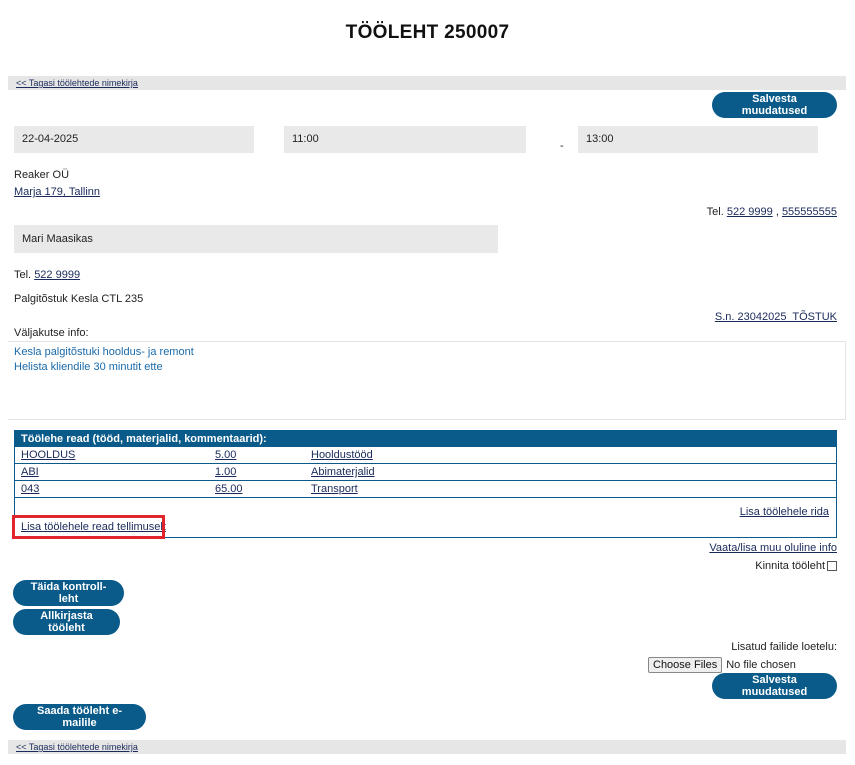 This screenshot has height=765, width=855. Describe the element at coordinates (79, 717) in the screenshot. I see `send-email-button: Saada tööleht e-mailile` at that location.